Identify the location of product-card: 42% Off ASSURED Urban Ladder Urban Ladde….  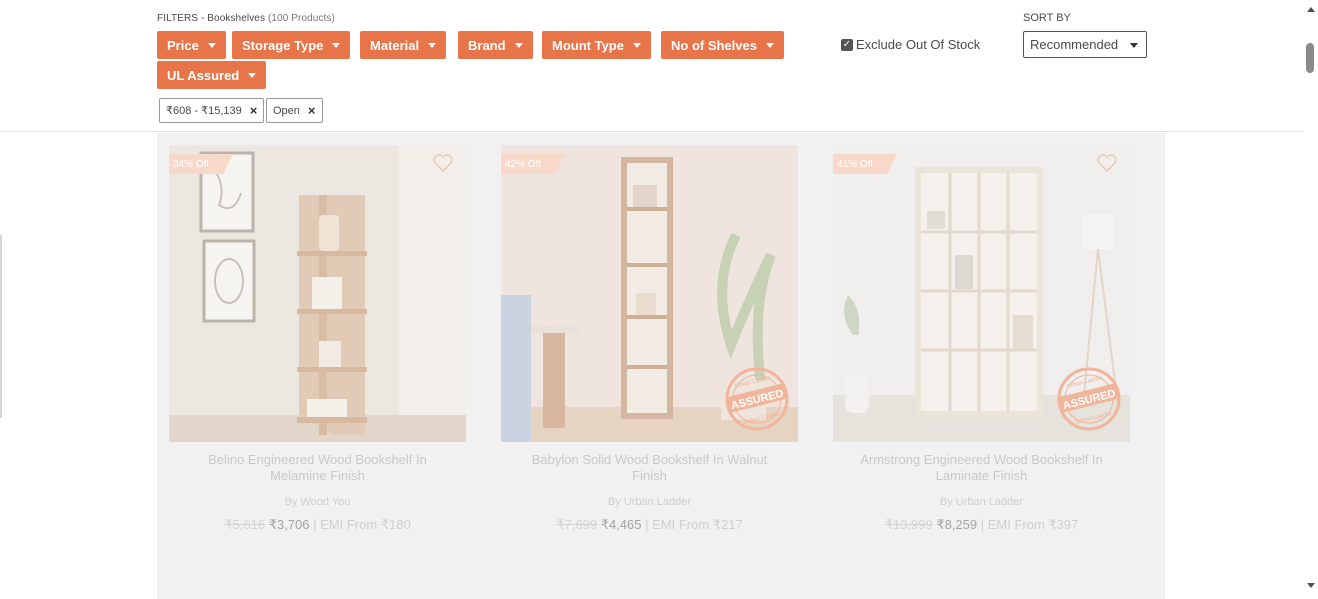
(649, 339).